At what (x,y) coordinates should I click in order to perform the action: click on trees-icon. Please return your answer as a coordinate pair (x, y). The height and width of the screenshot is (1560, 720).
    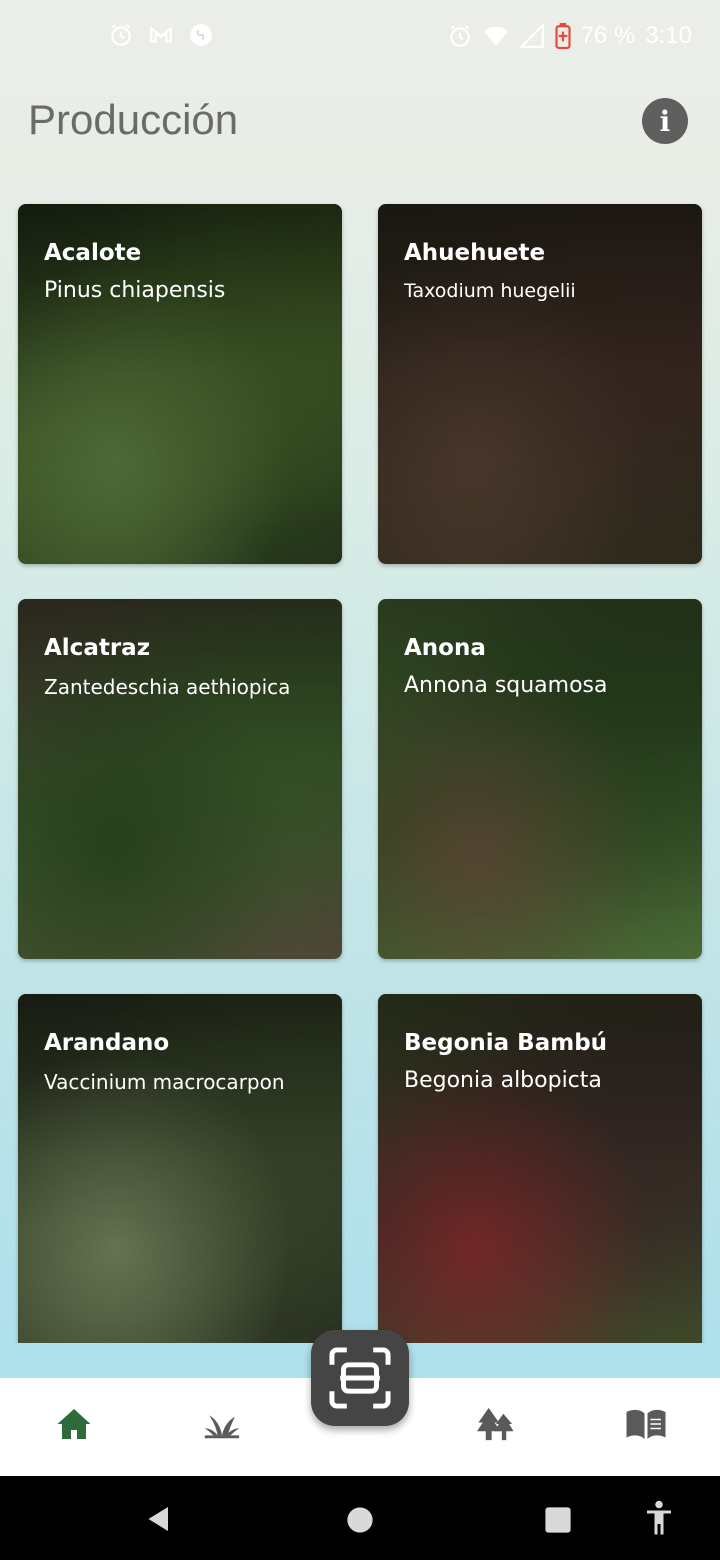
    Looking at the image, I should click on (495, 1424).